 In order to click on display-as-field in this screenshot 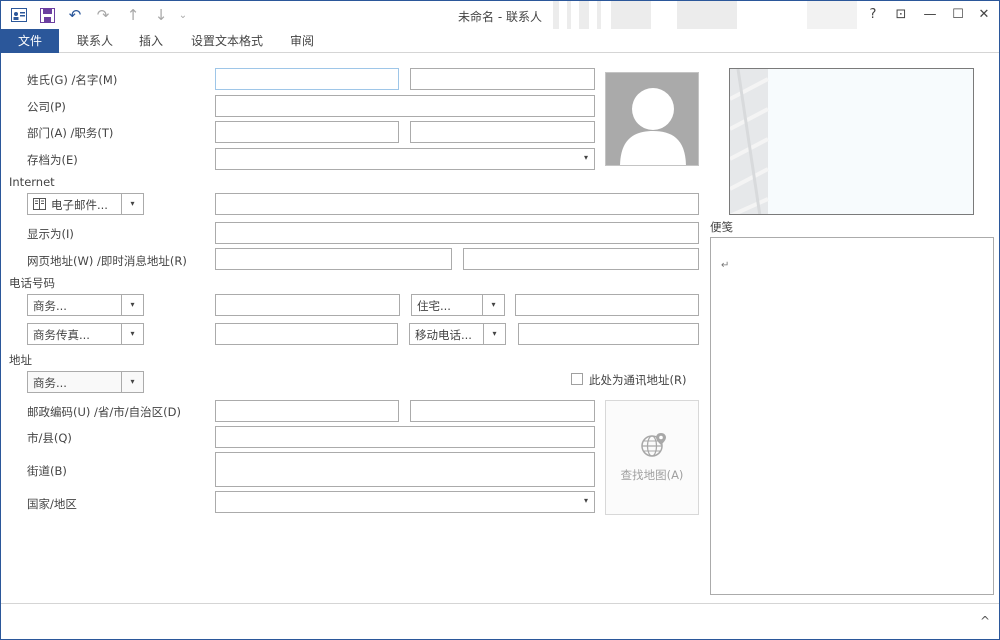, I will do `click(457, 233)`.